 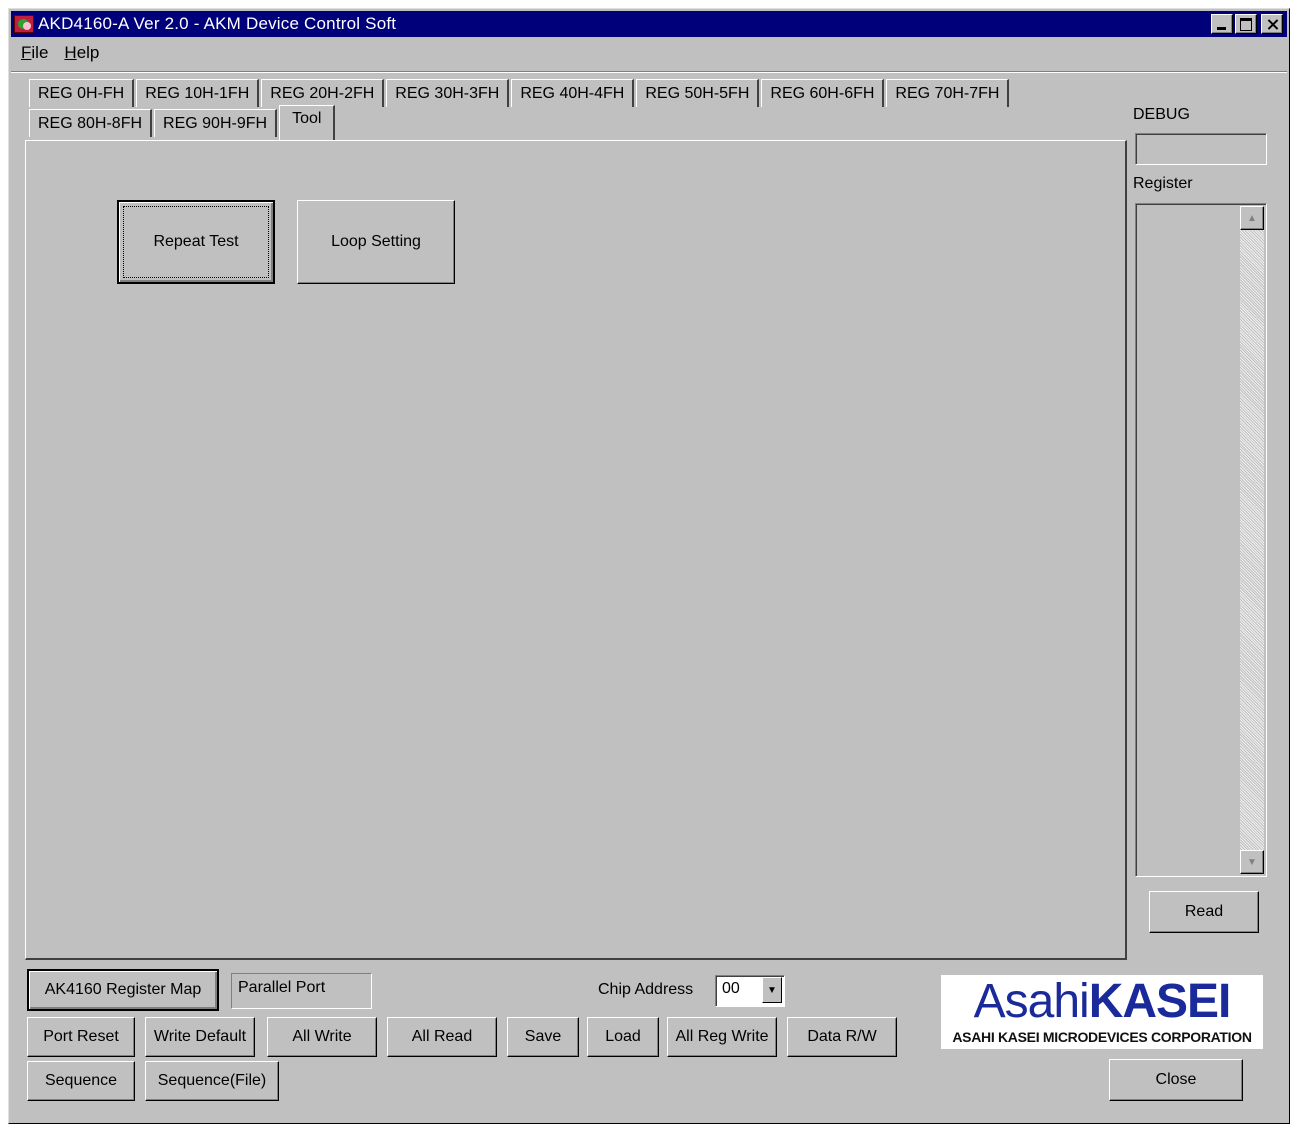 I want to click on tab-row-2: REG 80H-8FH REG 90H-9FH Tool, so click(x=183, y=123).